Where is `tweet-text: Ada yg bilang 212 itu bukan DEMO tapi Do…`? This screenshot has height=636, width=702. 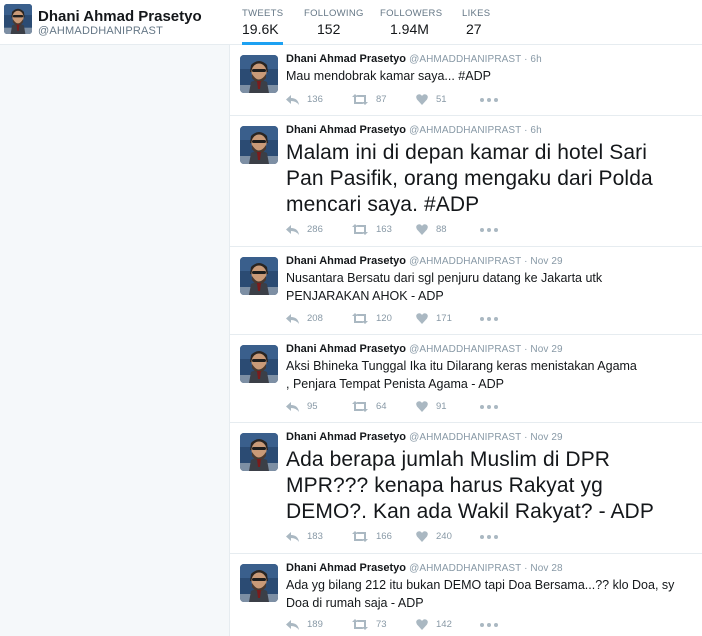
tweet-text: Ada yg bilang 212 itu bukan DEMO tapi Do… is located at coordinates (480, 594).